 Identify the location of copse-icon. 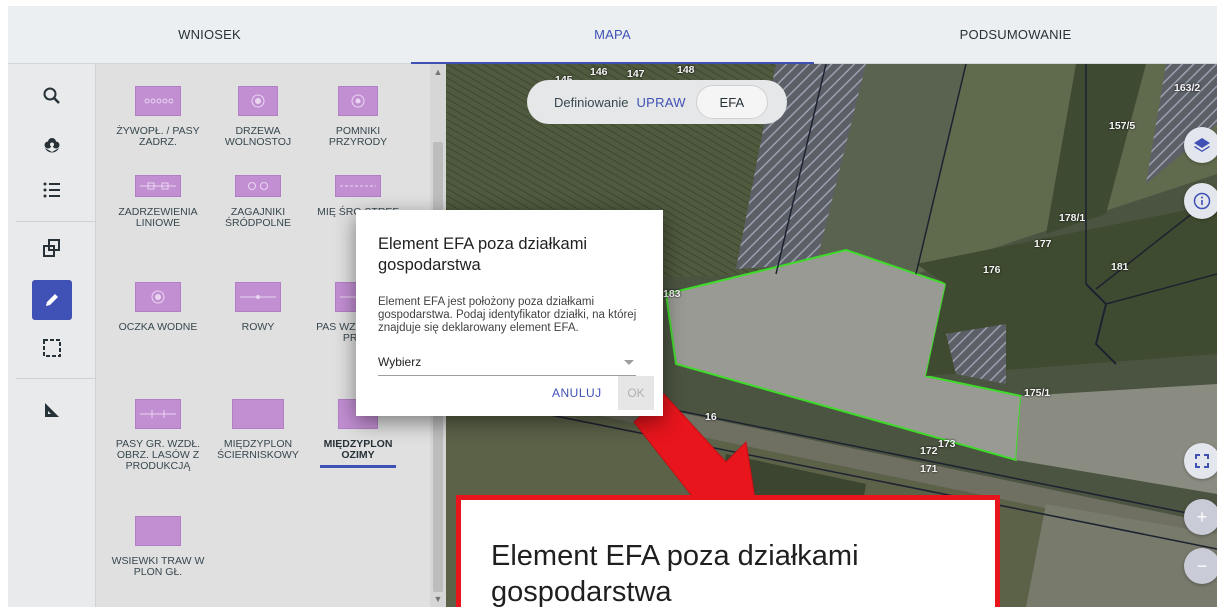
(258, 186).